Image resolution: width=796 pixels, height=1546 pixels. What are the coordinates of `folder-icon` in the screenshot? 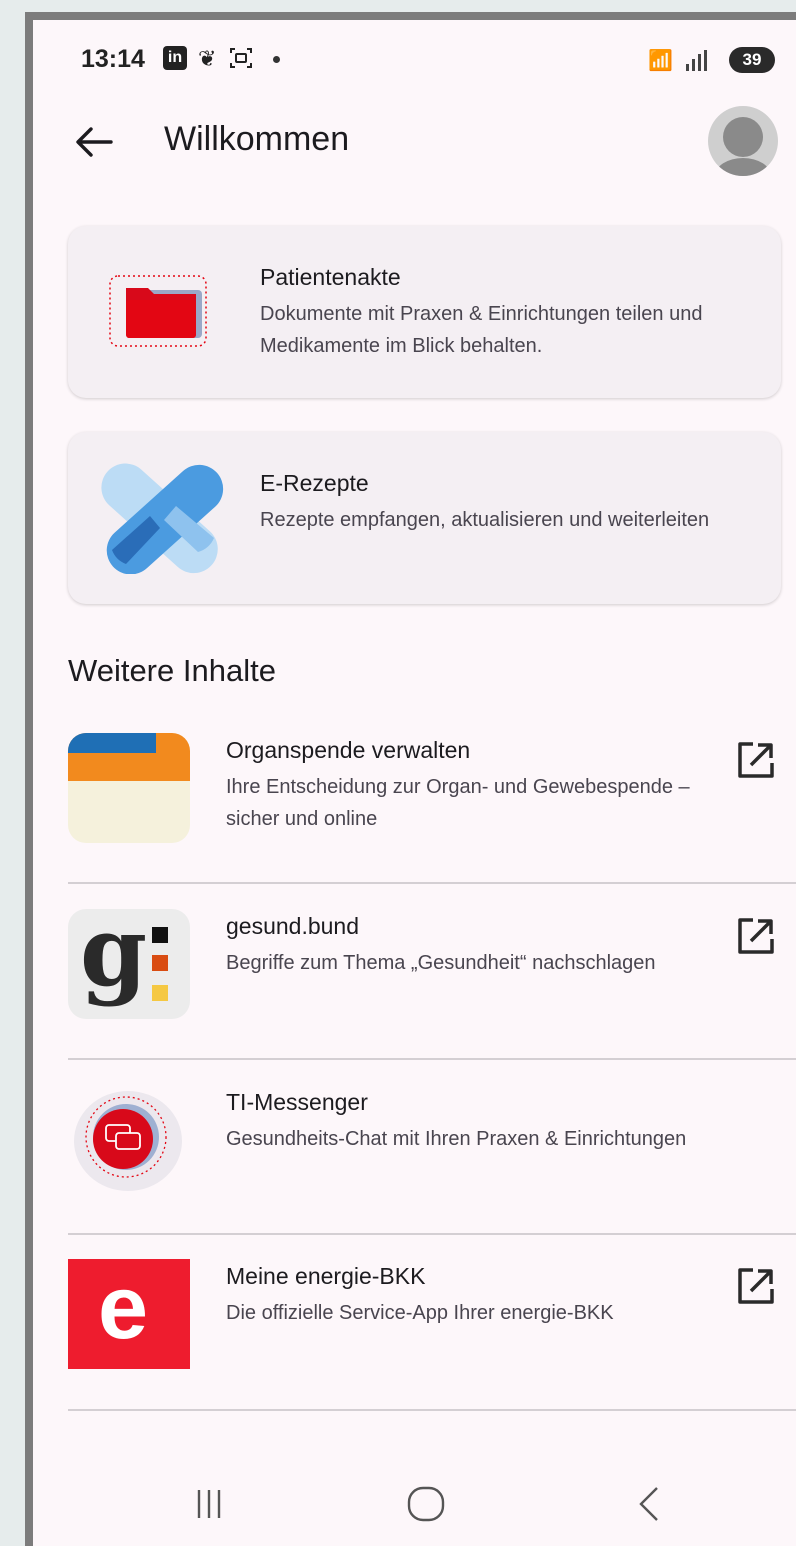 It's located at (158, 311).